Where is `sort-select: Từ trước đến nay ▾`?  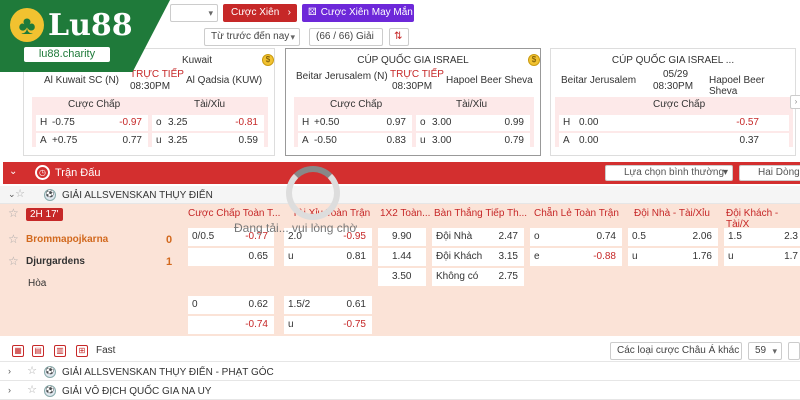 sort-select: Từ trước đến nay ▾ is located at coordinates (252, 37).